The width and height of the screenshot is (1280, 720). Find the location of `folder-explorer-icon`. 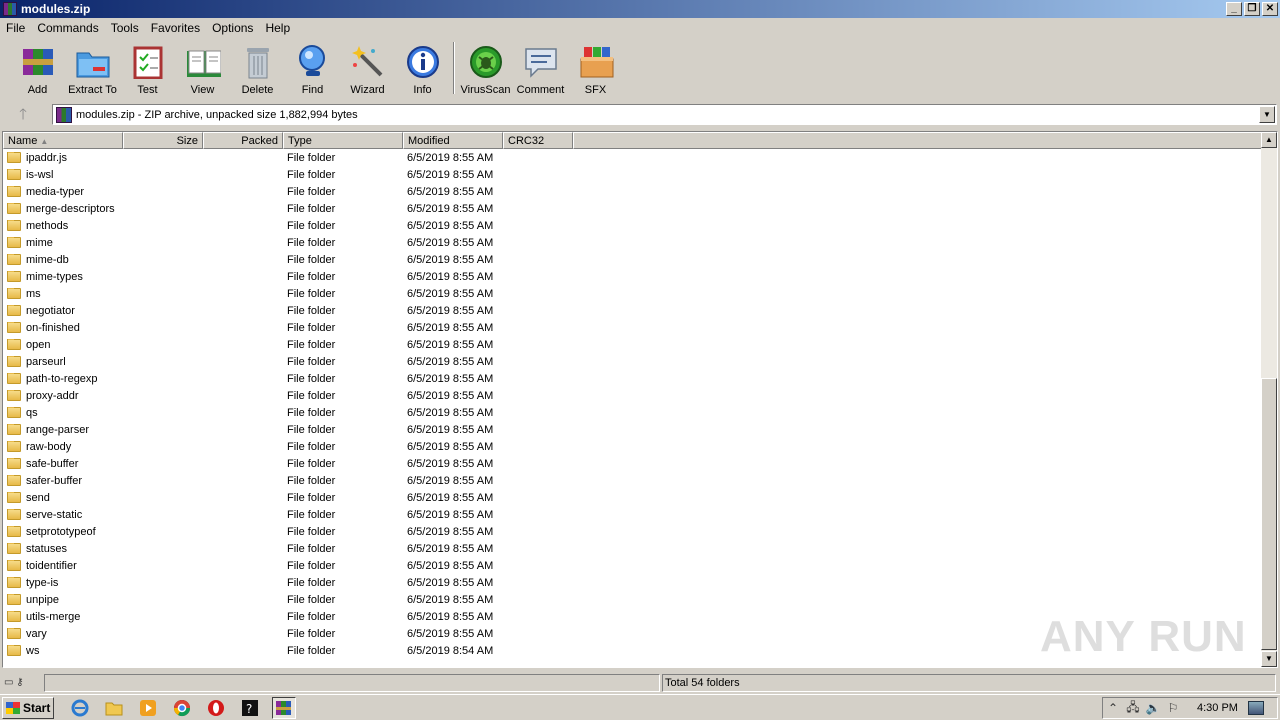

folder-explorer-icon is located at coordinates (114, 708).